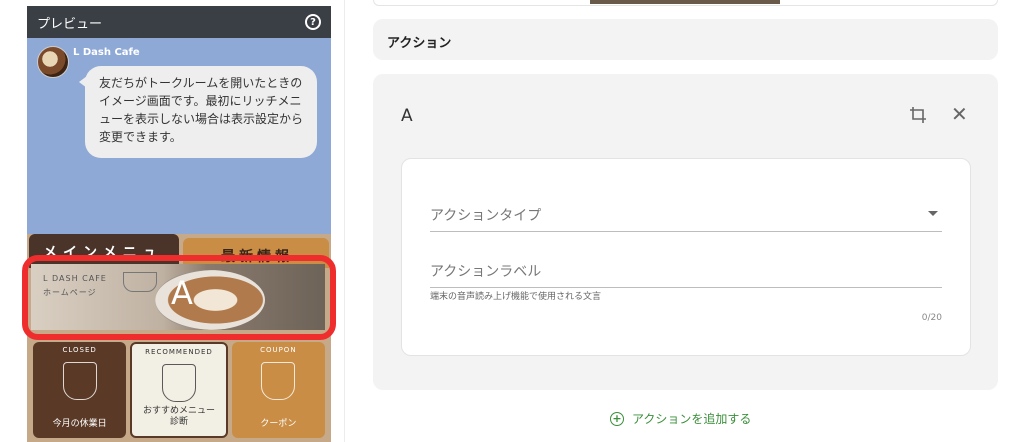 Image resolution: width=1024 pixels, height=442 pixels. What do you see at coordinates (278, 424) in the screenshot?
I see `tile-label: クーポン` at bounding box center [278, 424].